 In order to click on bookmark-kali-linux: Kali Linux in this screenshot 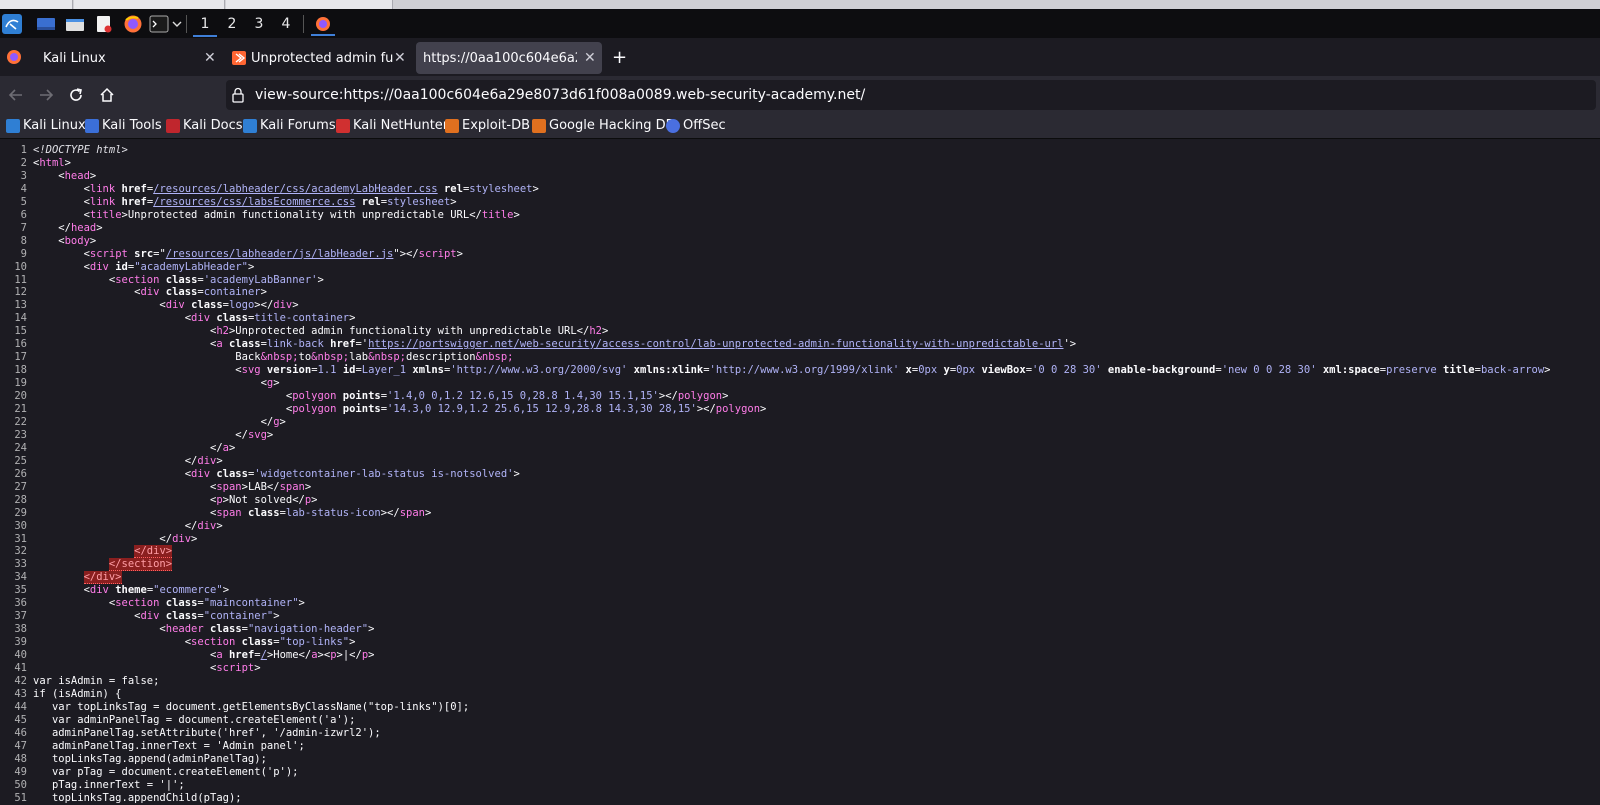, I will do `click(46, 125)`.